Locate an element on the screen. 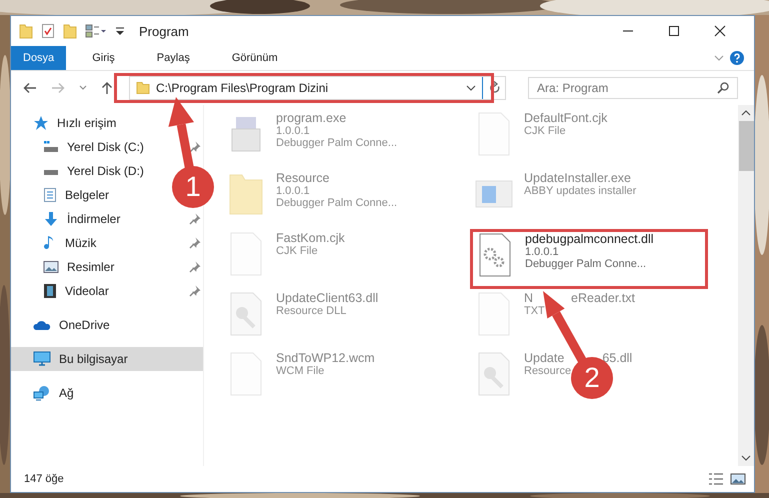 The height and width of the screenshot is (498, 769). file-name: SndToWP12.wcm is located at coordinates (325, 358).